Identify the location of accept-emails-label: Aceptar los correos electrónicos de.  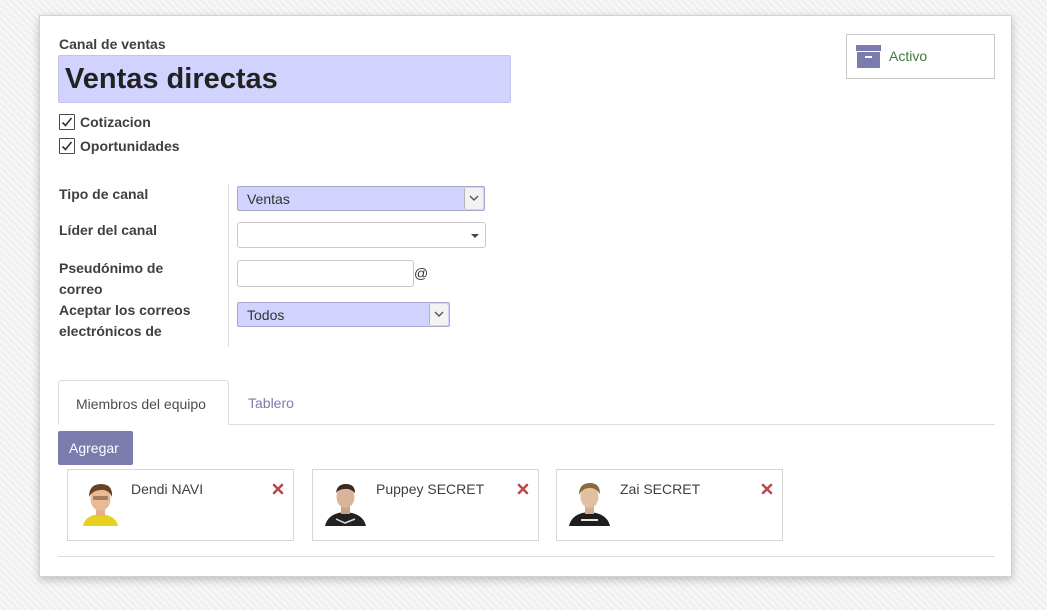
(139, 321).